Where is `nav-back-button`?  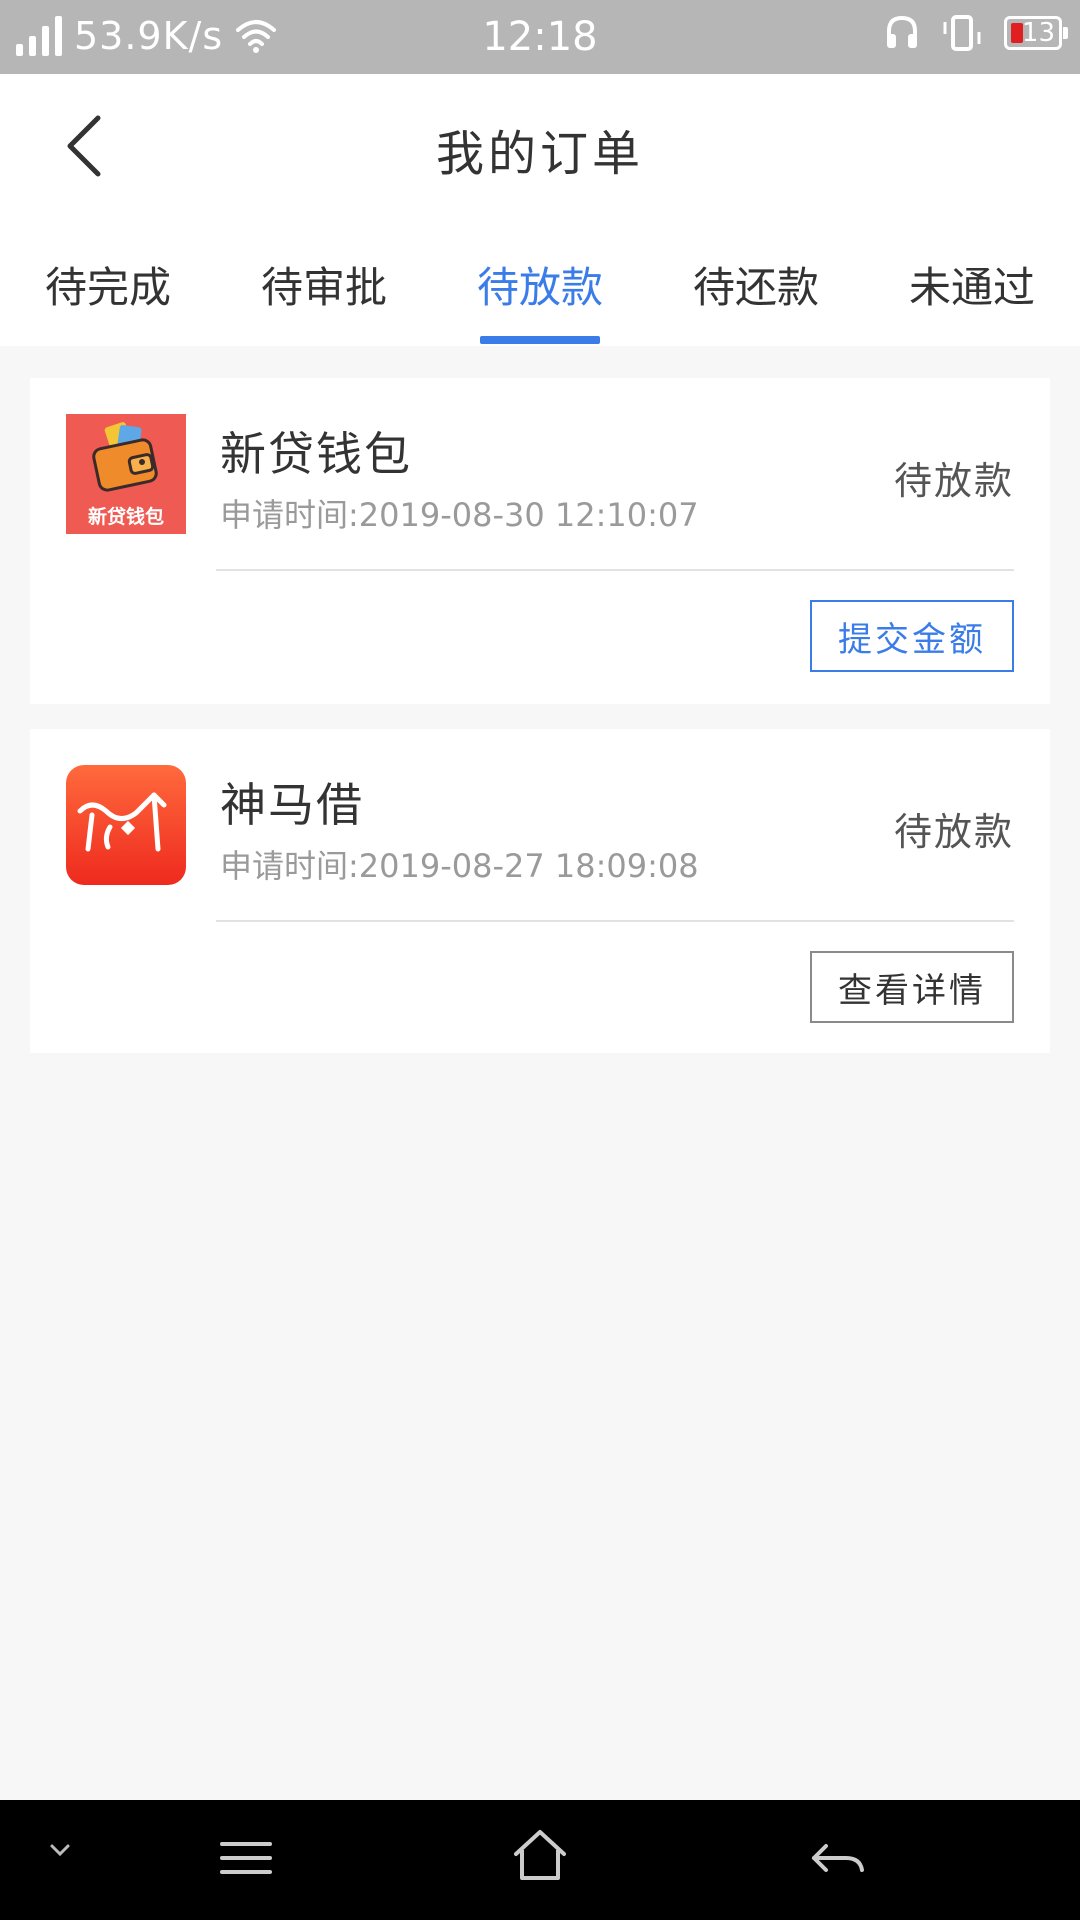
nav-back-button is located at coordinates (838, 1860).